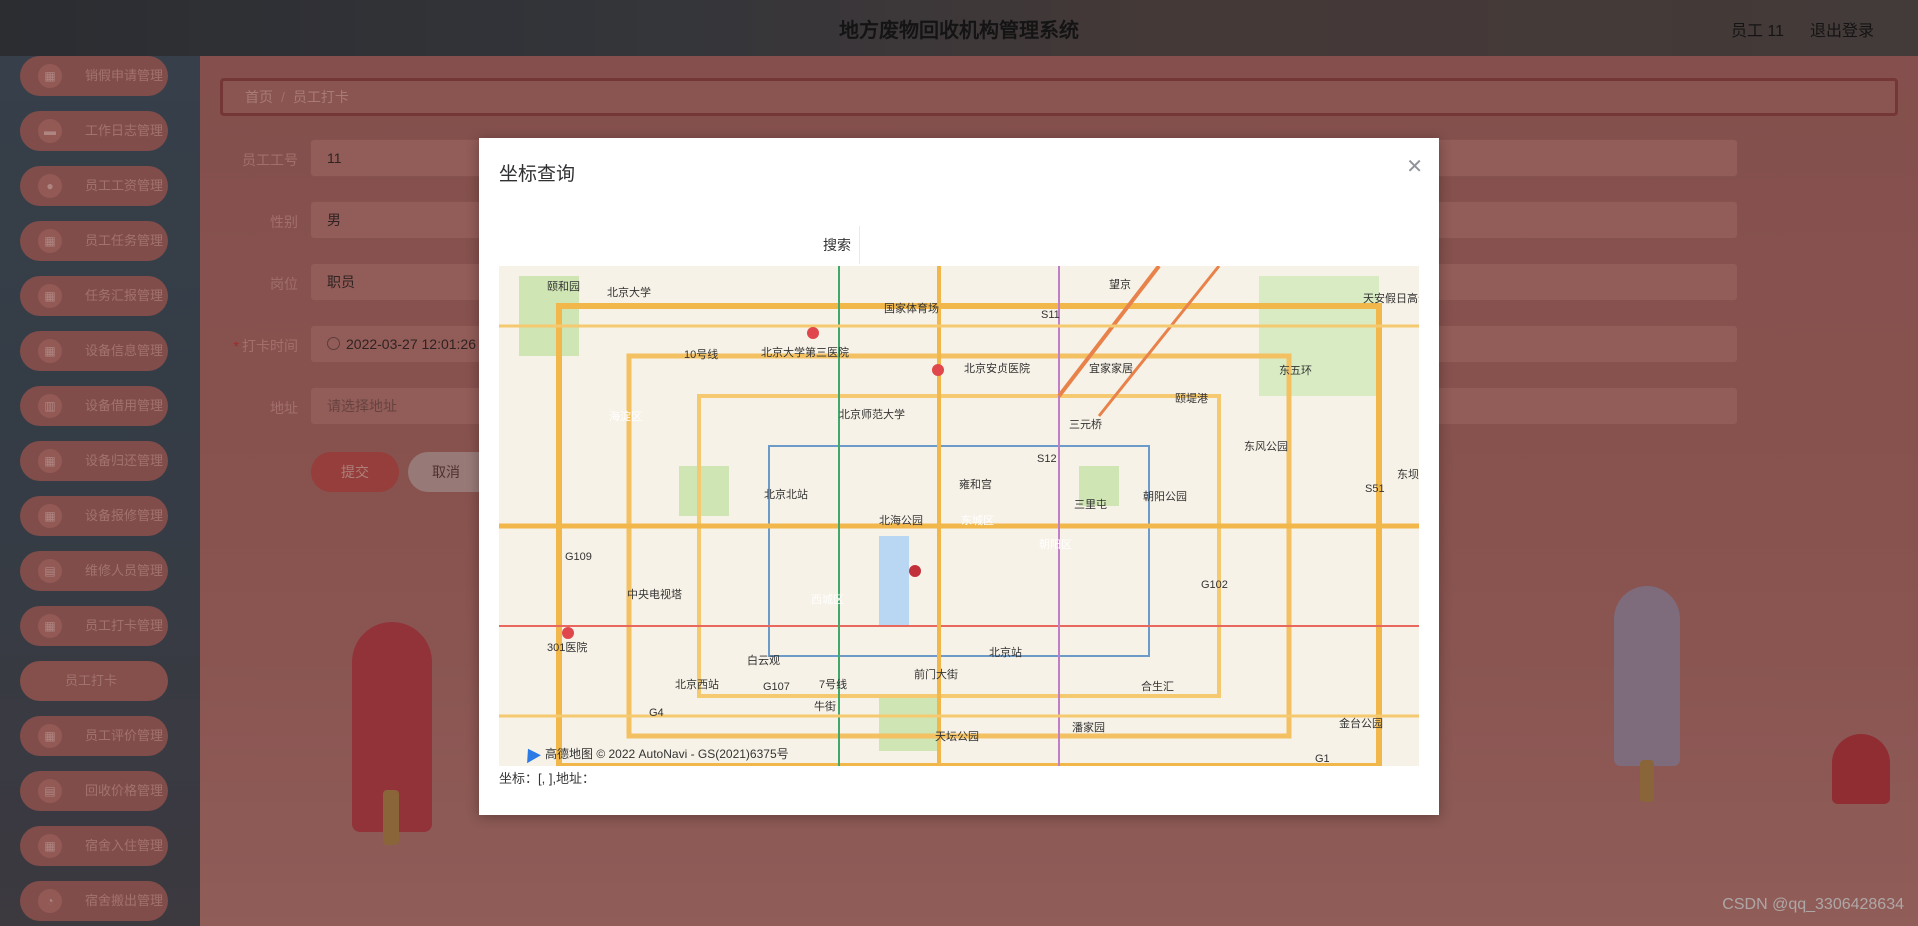  Describe the element at coordinates (1090, 504) in the screenshot. I see `map-label: 三里屯` at that location.